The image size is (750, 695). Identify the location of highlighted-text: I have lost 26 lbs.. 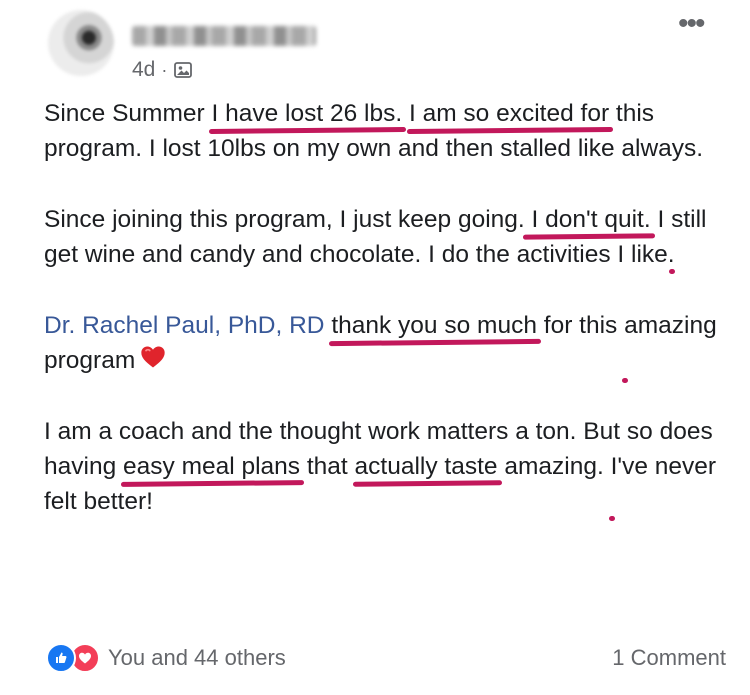
(307, 113).